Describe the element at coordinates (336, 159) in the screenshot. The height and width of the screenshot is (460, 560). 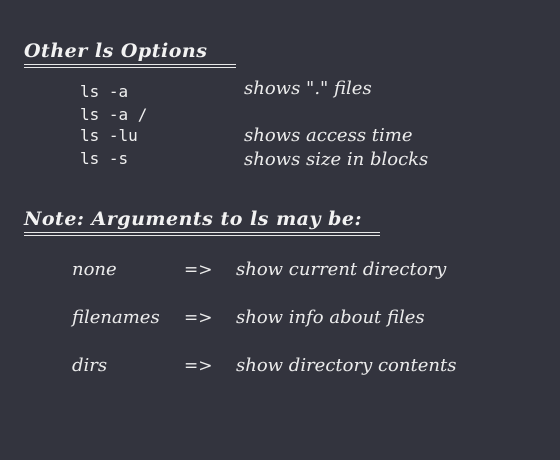
I see `option-description-4: shows size in blocks` at that location.